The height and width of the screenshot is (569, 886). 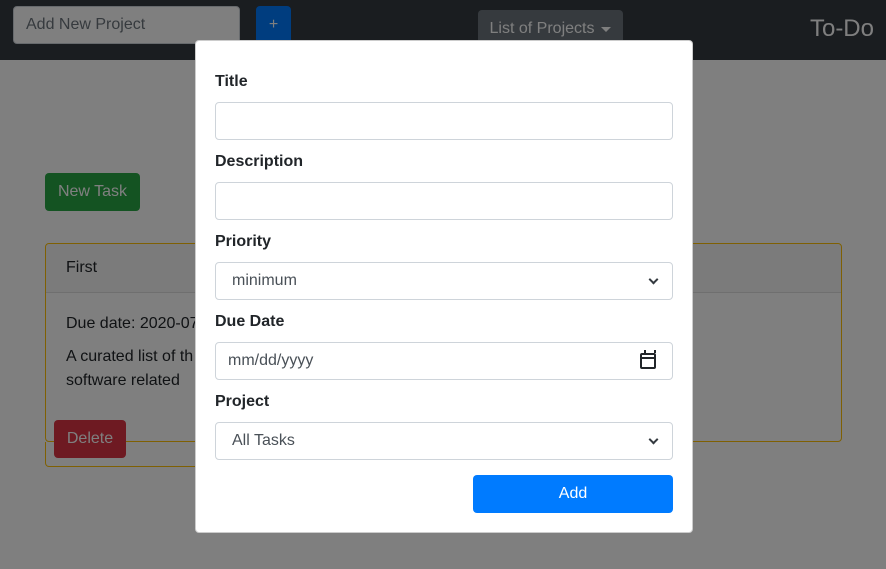 What do you see at coordinates (648, 359) in the screenshot?
I see `calendar-icon` at bounding box center [648, 359].